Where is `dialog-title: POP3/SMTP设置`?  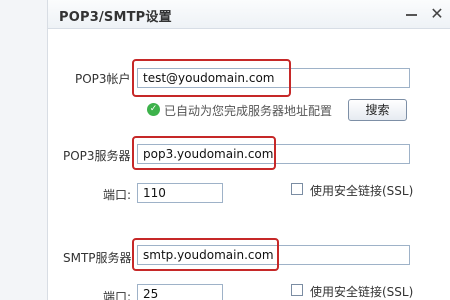 dialog-title: POP3/SMTP设置 is located at coordinates (115, 17).